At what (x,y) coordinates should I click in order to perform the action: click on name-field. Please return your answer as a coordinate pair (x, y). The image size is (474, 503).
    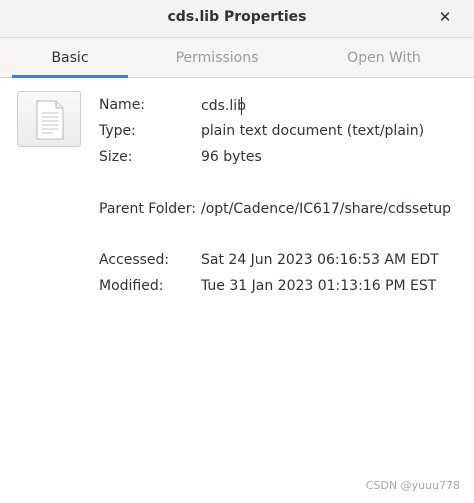
    Looking at the image, I should click on (300, 106).